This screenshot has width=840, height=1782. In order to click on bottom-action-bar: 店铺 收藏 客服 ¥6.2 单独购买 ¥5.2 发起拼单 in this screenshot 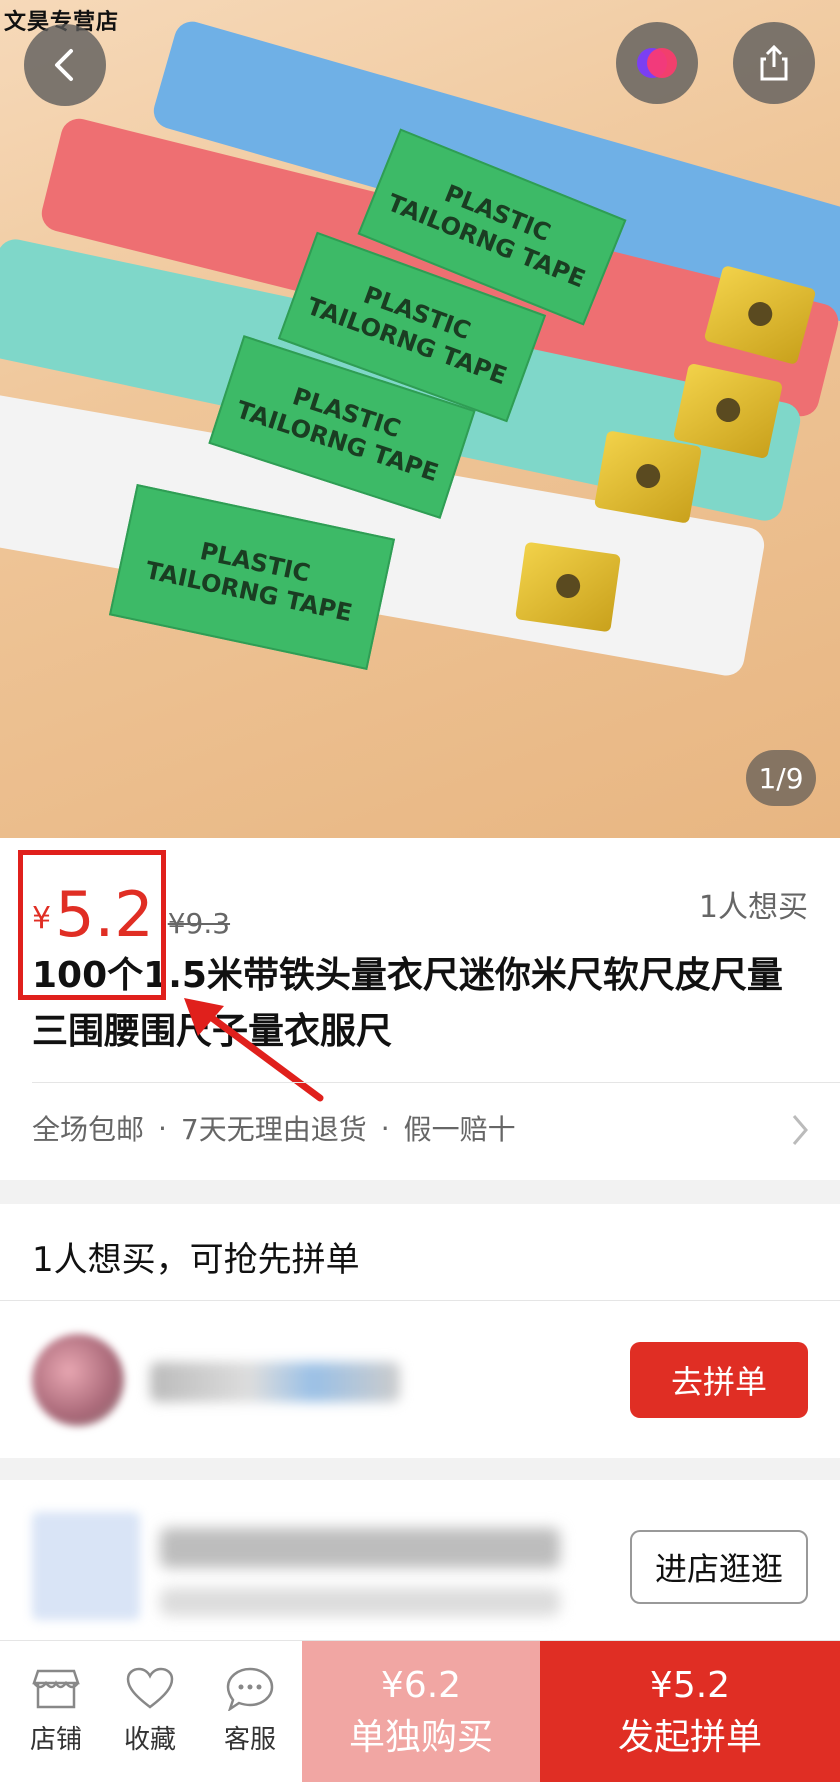, I will do `click(420, 1711)`.